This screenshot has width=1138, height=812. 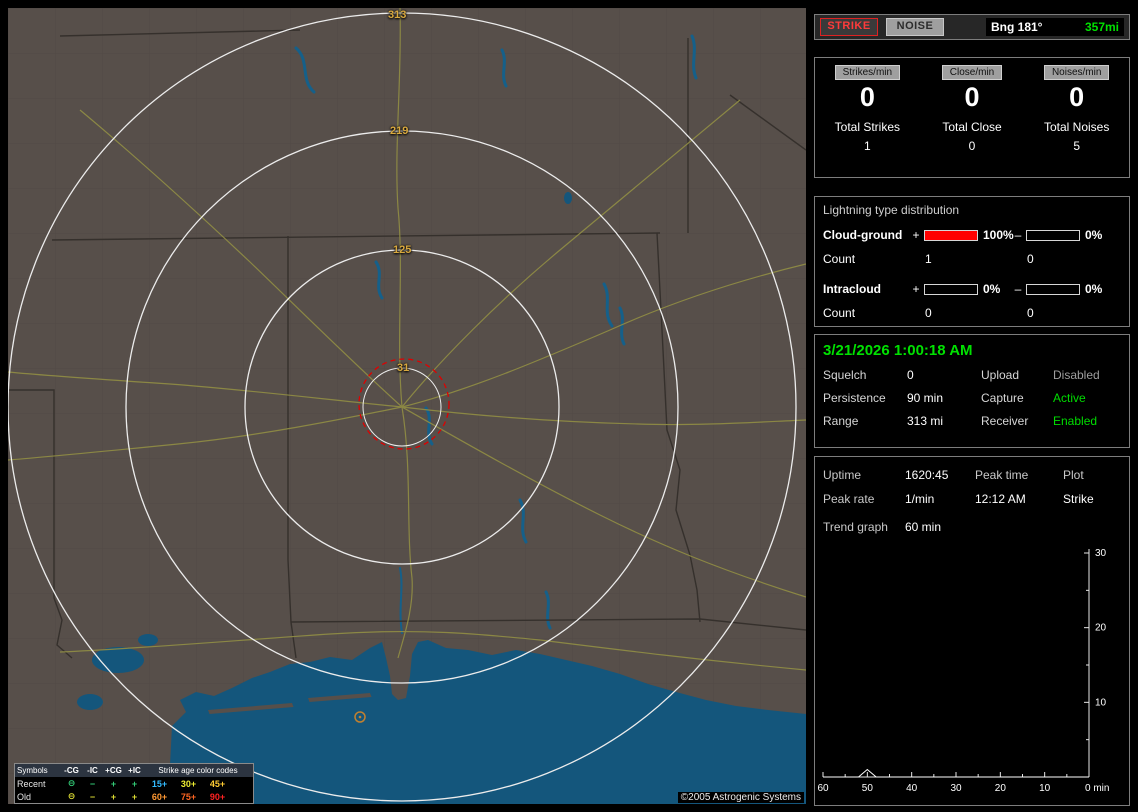 I want to click on copyright: ©2005 Astrogenic Systems, so click(x=740, y=797).